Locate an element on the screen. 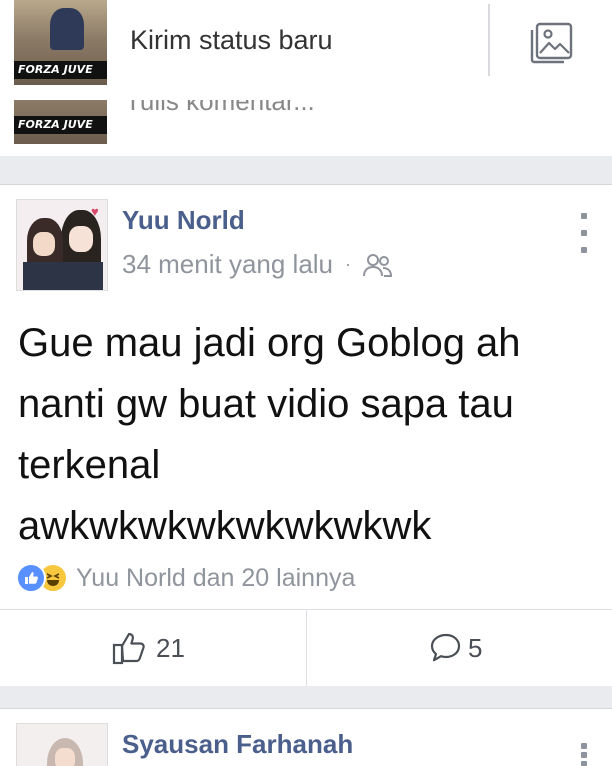 The width and height of the screenshot is (612, 766). post-text-line: terkenal is located at coordinates (89, 465).